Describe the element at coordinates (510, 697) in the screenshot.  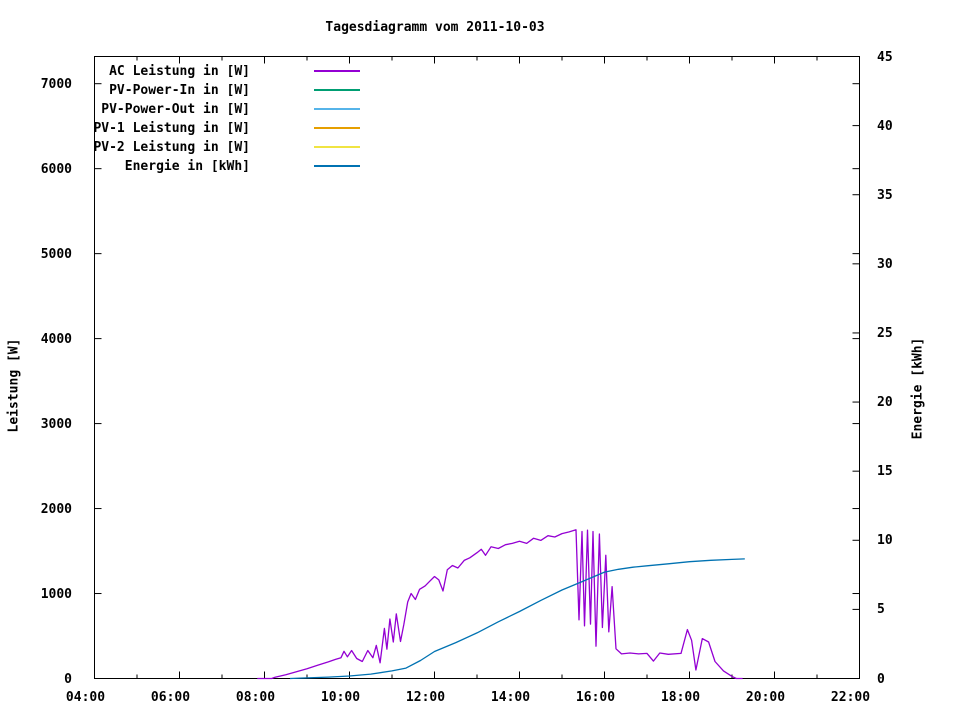
I see `x-tick-label: 14:00` at that location.